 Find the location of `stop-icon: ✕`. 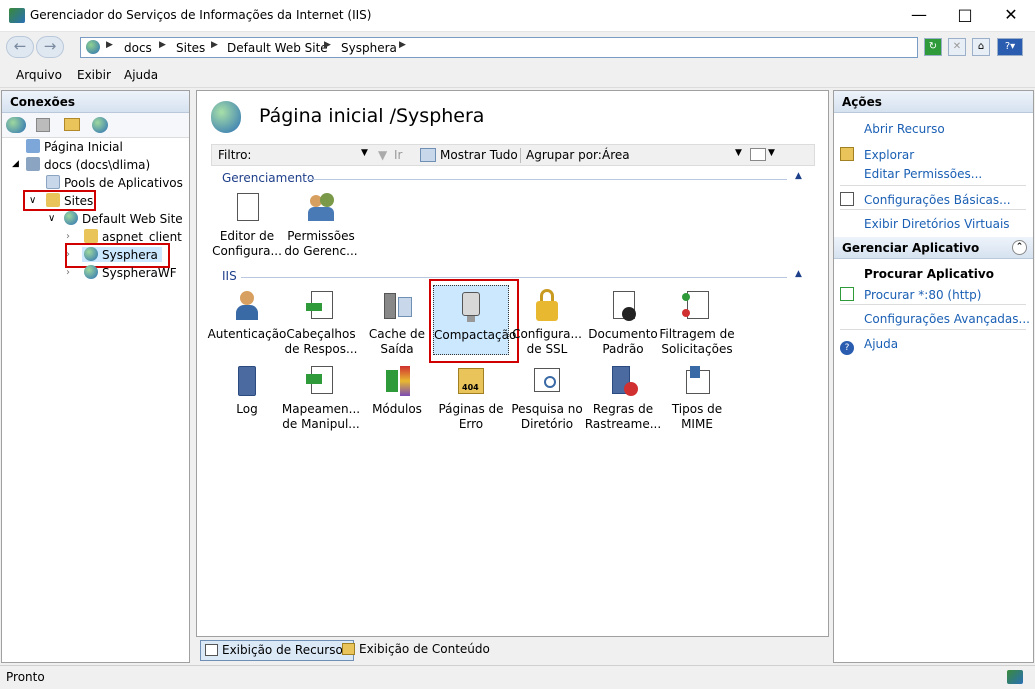

stop-icon: ✕ is located at coordinates (957, 47).